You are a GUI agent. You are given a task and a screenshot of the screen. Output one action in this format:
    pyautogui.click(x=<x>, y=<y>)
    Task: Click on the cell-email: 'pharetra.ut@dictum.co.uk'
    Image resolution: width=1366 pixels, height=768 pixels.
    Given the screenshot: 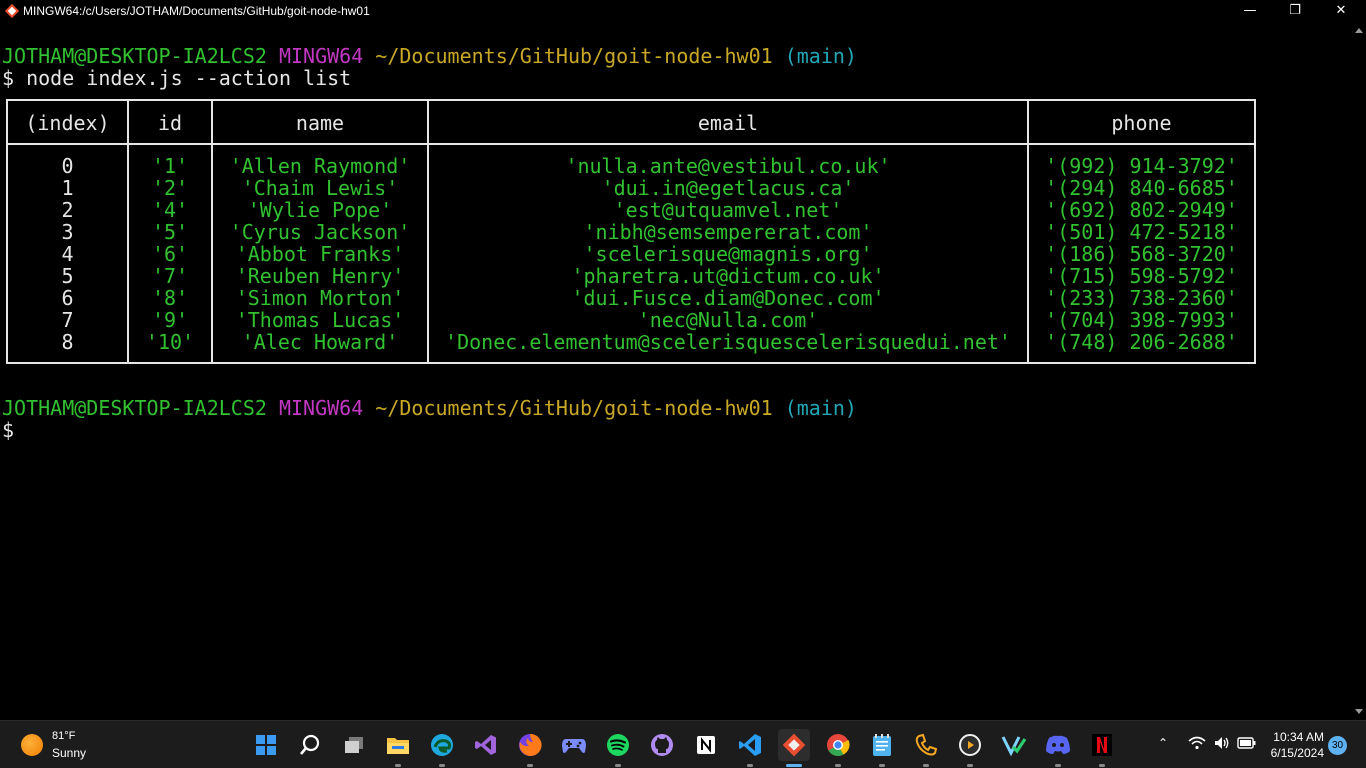 What is the action you would take?
    pyautogui.click(x=728, y=276)
    